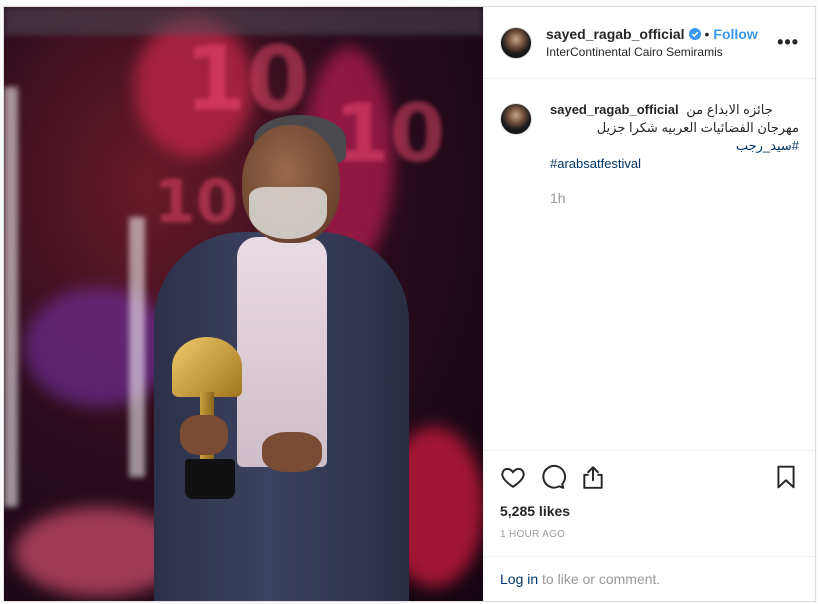 The image size is (818, 604). Describe the element at coordinates (615, 34) in the screenshot. I see `header-username: sayed_ragab_official` at that location.